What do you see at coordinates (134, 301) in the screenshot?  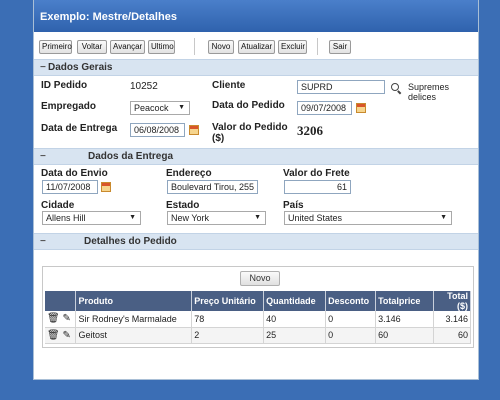 I see `column-header: Produto` at bounding box center [134, 301].